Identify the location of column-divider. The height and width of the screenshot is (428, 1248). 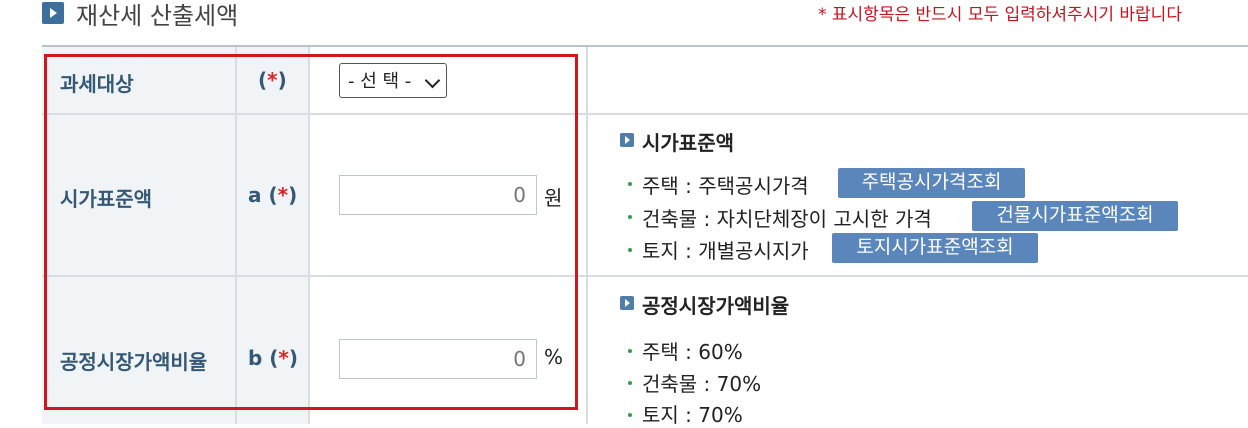
(587, 235).